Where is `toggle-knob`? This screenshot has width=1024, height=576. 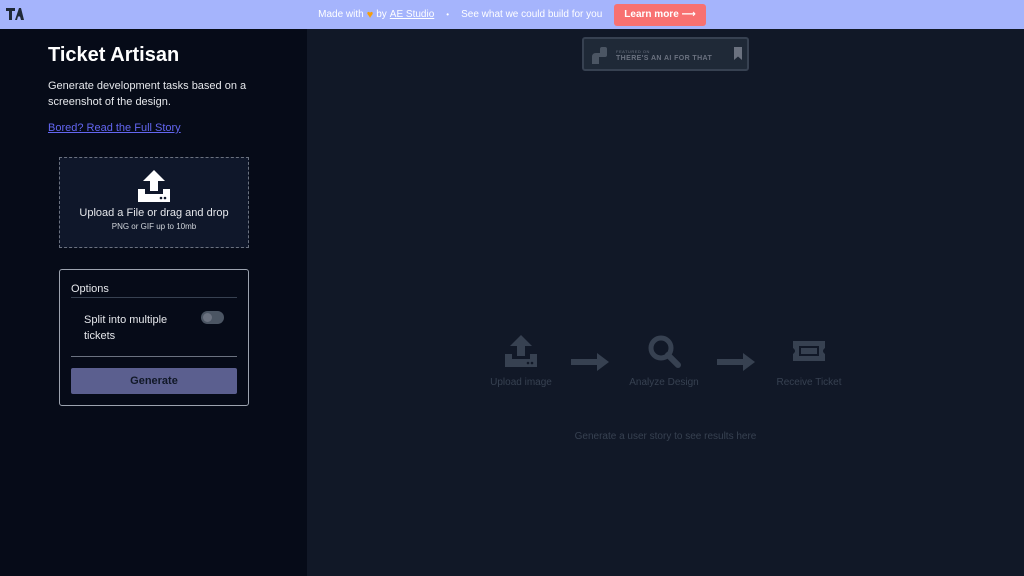 toggle-knob is located at coordinates (207, 317).